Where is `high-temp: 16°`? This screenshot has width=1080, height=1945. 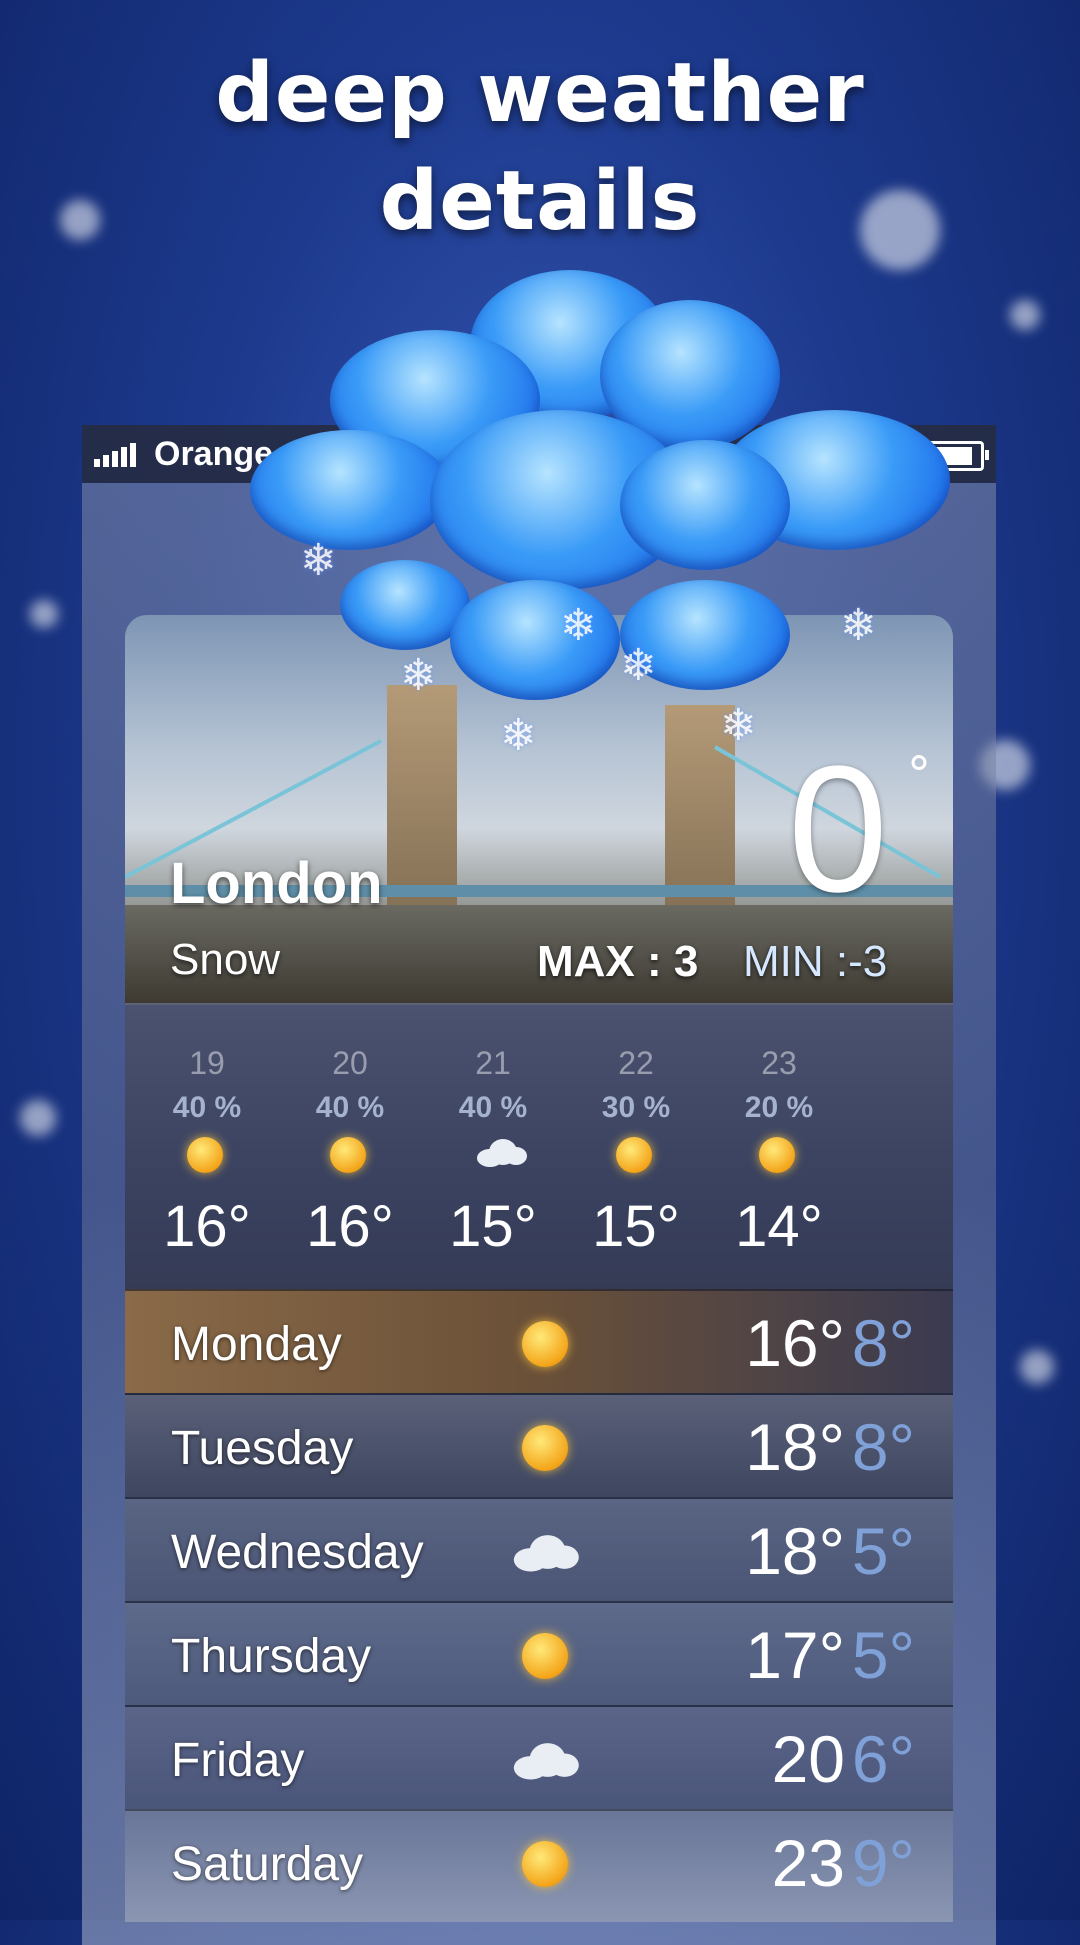 high-temp: 16° is located at coordinates (795, 1343).